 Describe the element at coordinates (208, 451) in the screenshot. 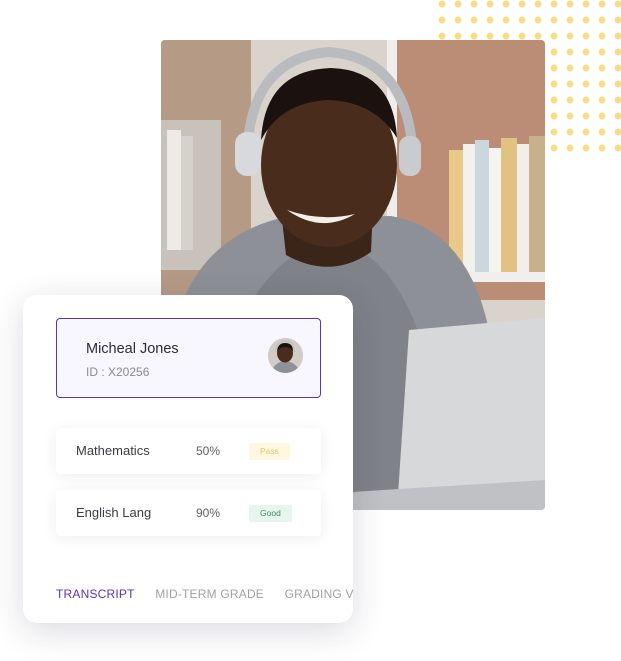

I see `subject-score: 50%` at that location.